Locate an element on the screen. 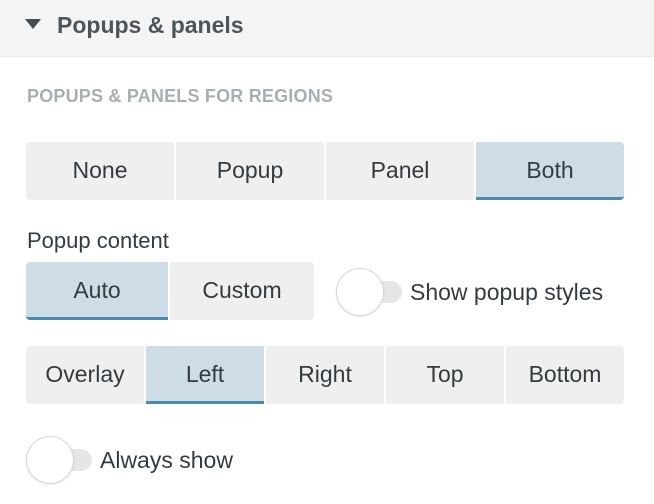 This screenshot has width=654, height=504. always-show-toggle is located at coordinates (59, 460).